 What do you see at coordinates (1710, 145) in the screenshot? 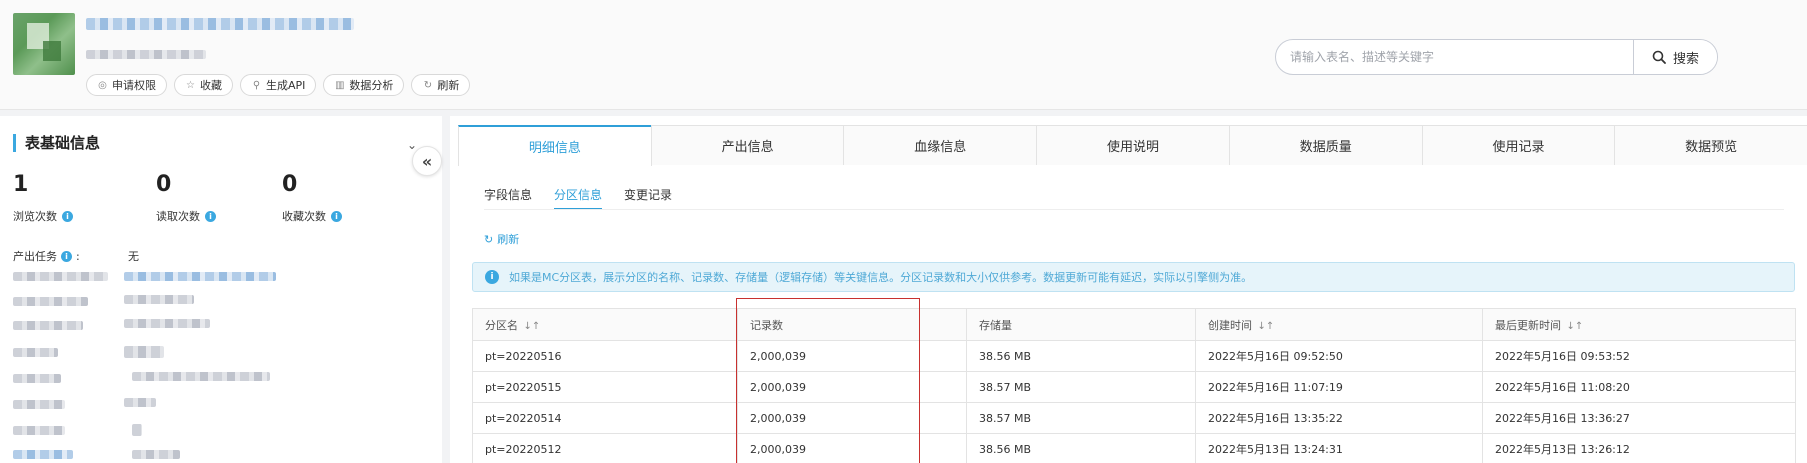
I see `tab-data-preview: 数据预览` at bounding box center [1710, 145].